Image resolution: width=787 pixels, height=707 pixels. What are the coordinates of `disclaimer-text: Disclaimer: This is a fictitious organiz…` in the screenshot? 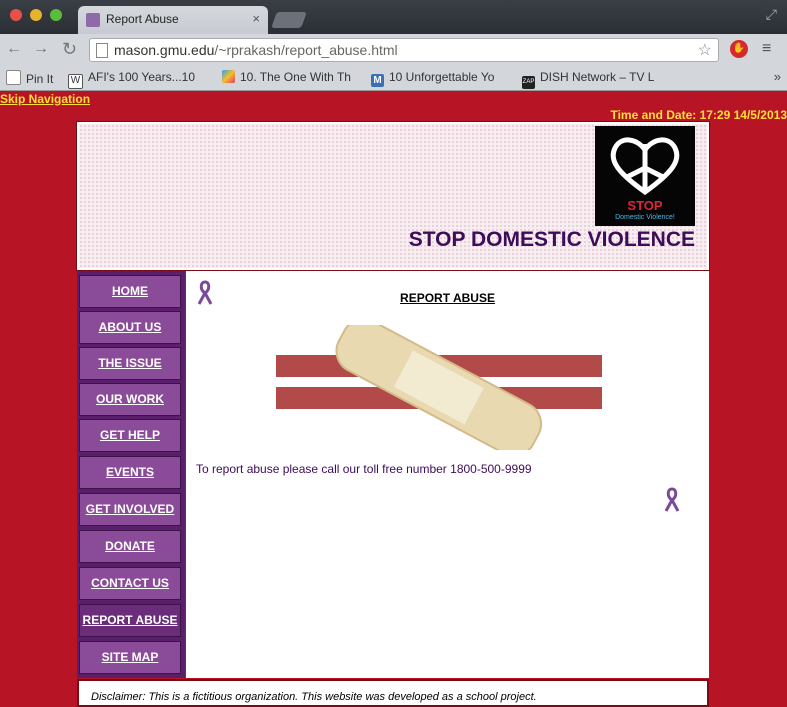 It's located at (314, 697).